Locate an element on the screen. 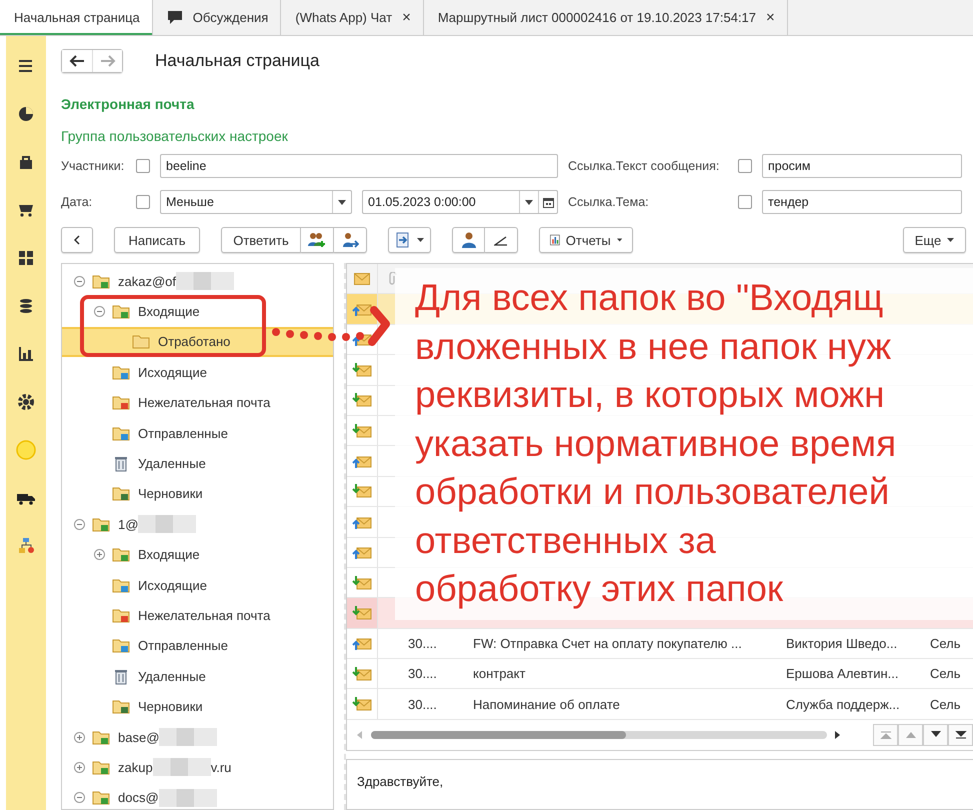  tree-item: 1@ is located at coordinates (197, 524).